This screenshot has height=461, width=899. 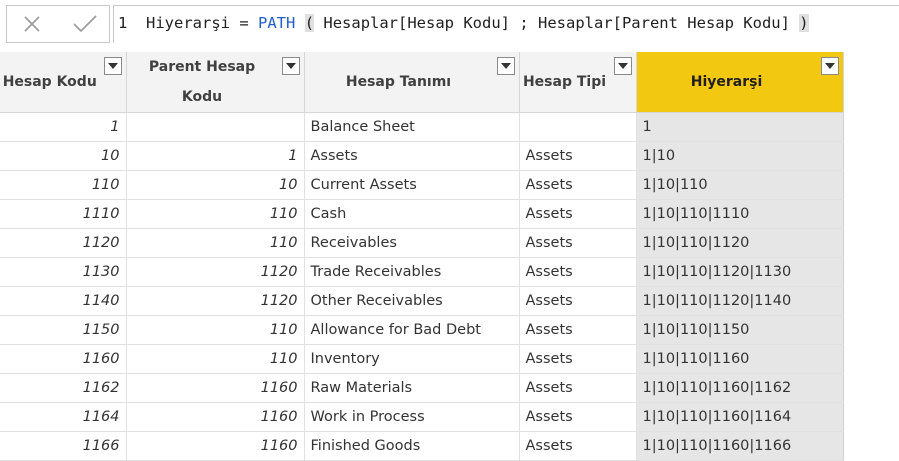 I want to click on table-row: 110 10 Current Assets Assets 1|10|110, so click(x=449, y=185).